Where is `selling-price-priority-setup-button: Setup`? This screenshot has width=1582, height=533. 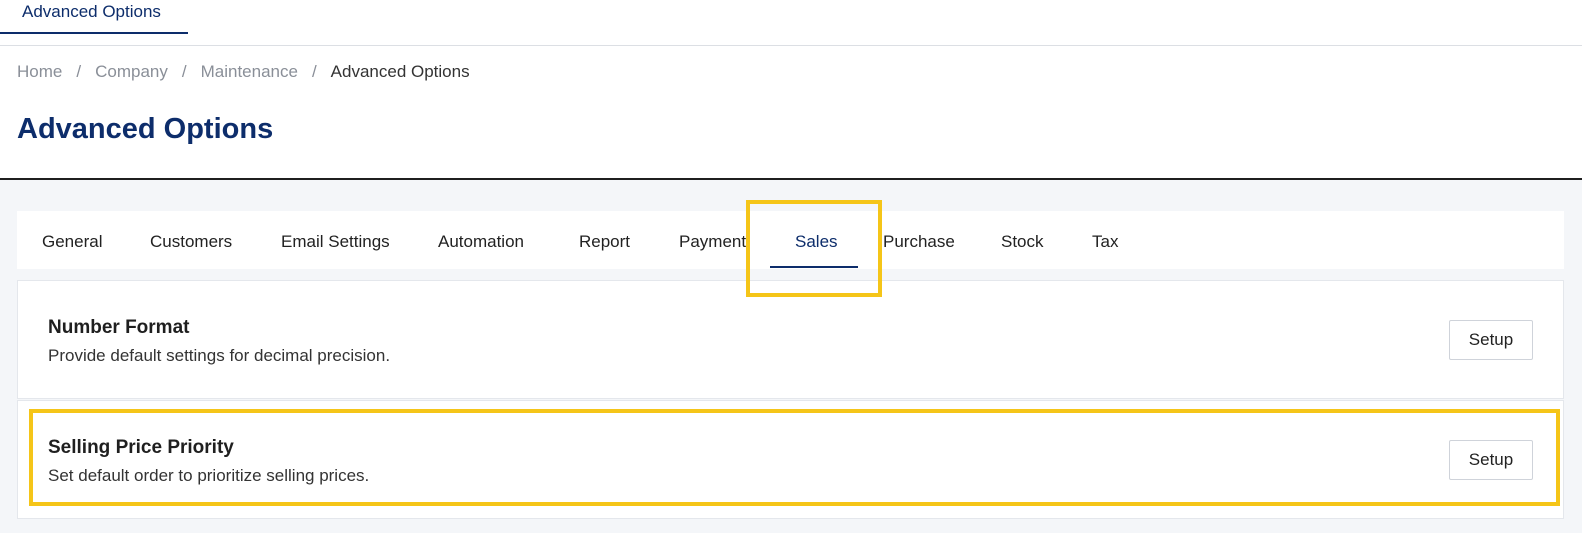 selling-price-priority-setup-button: Setup is located at coordinates (1491, 460).